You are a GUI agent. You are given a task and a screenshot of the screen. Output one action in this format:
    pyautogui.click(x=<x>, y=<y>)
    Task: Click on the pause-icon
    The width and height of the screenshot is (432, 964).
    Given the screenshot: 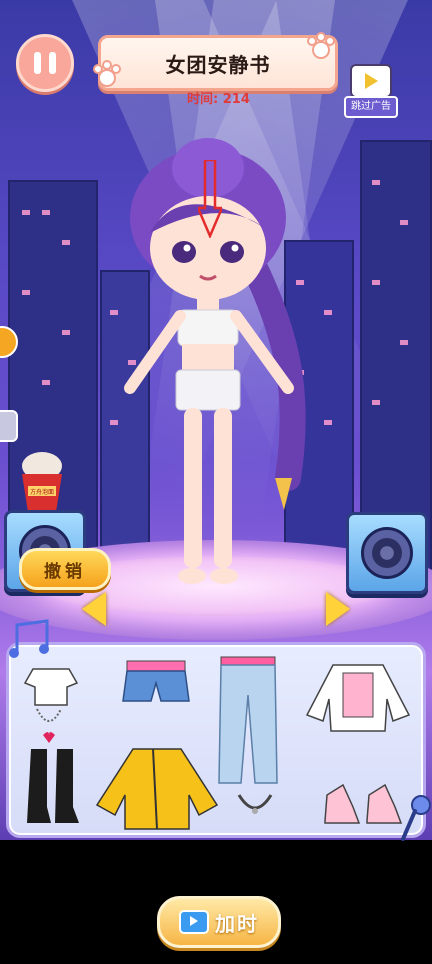 What is the action you would take?
    pyautogui.click(x=37, y=63)
    